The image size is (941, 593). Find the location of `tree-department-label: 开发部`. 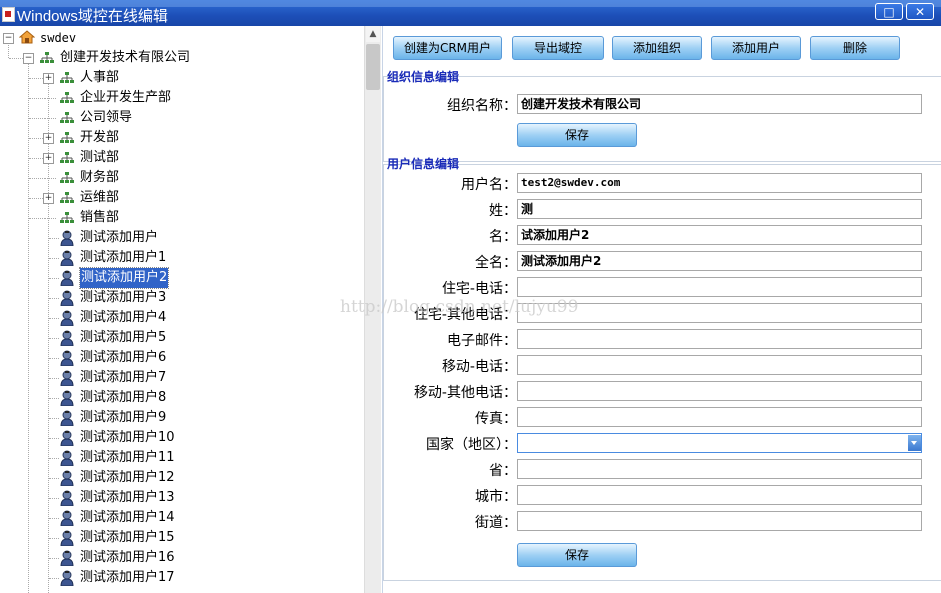

tree-department-label: 开发部 is located at coordinates (100, 137).